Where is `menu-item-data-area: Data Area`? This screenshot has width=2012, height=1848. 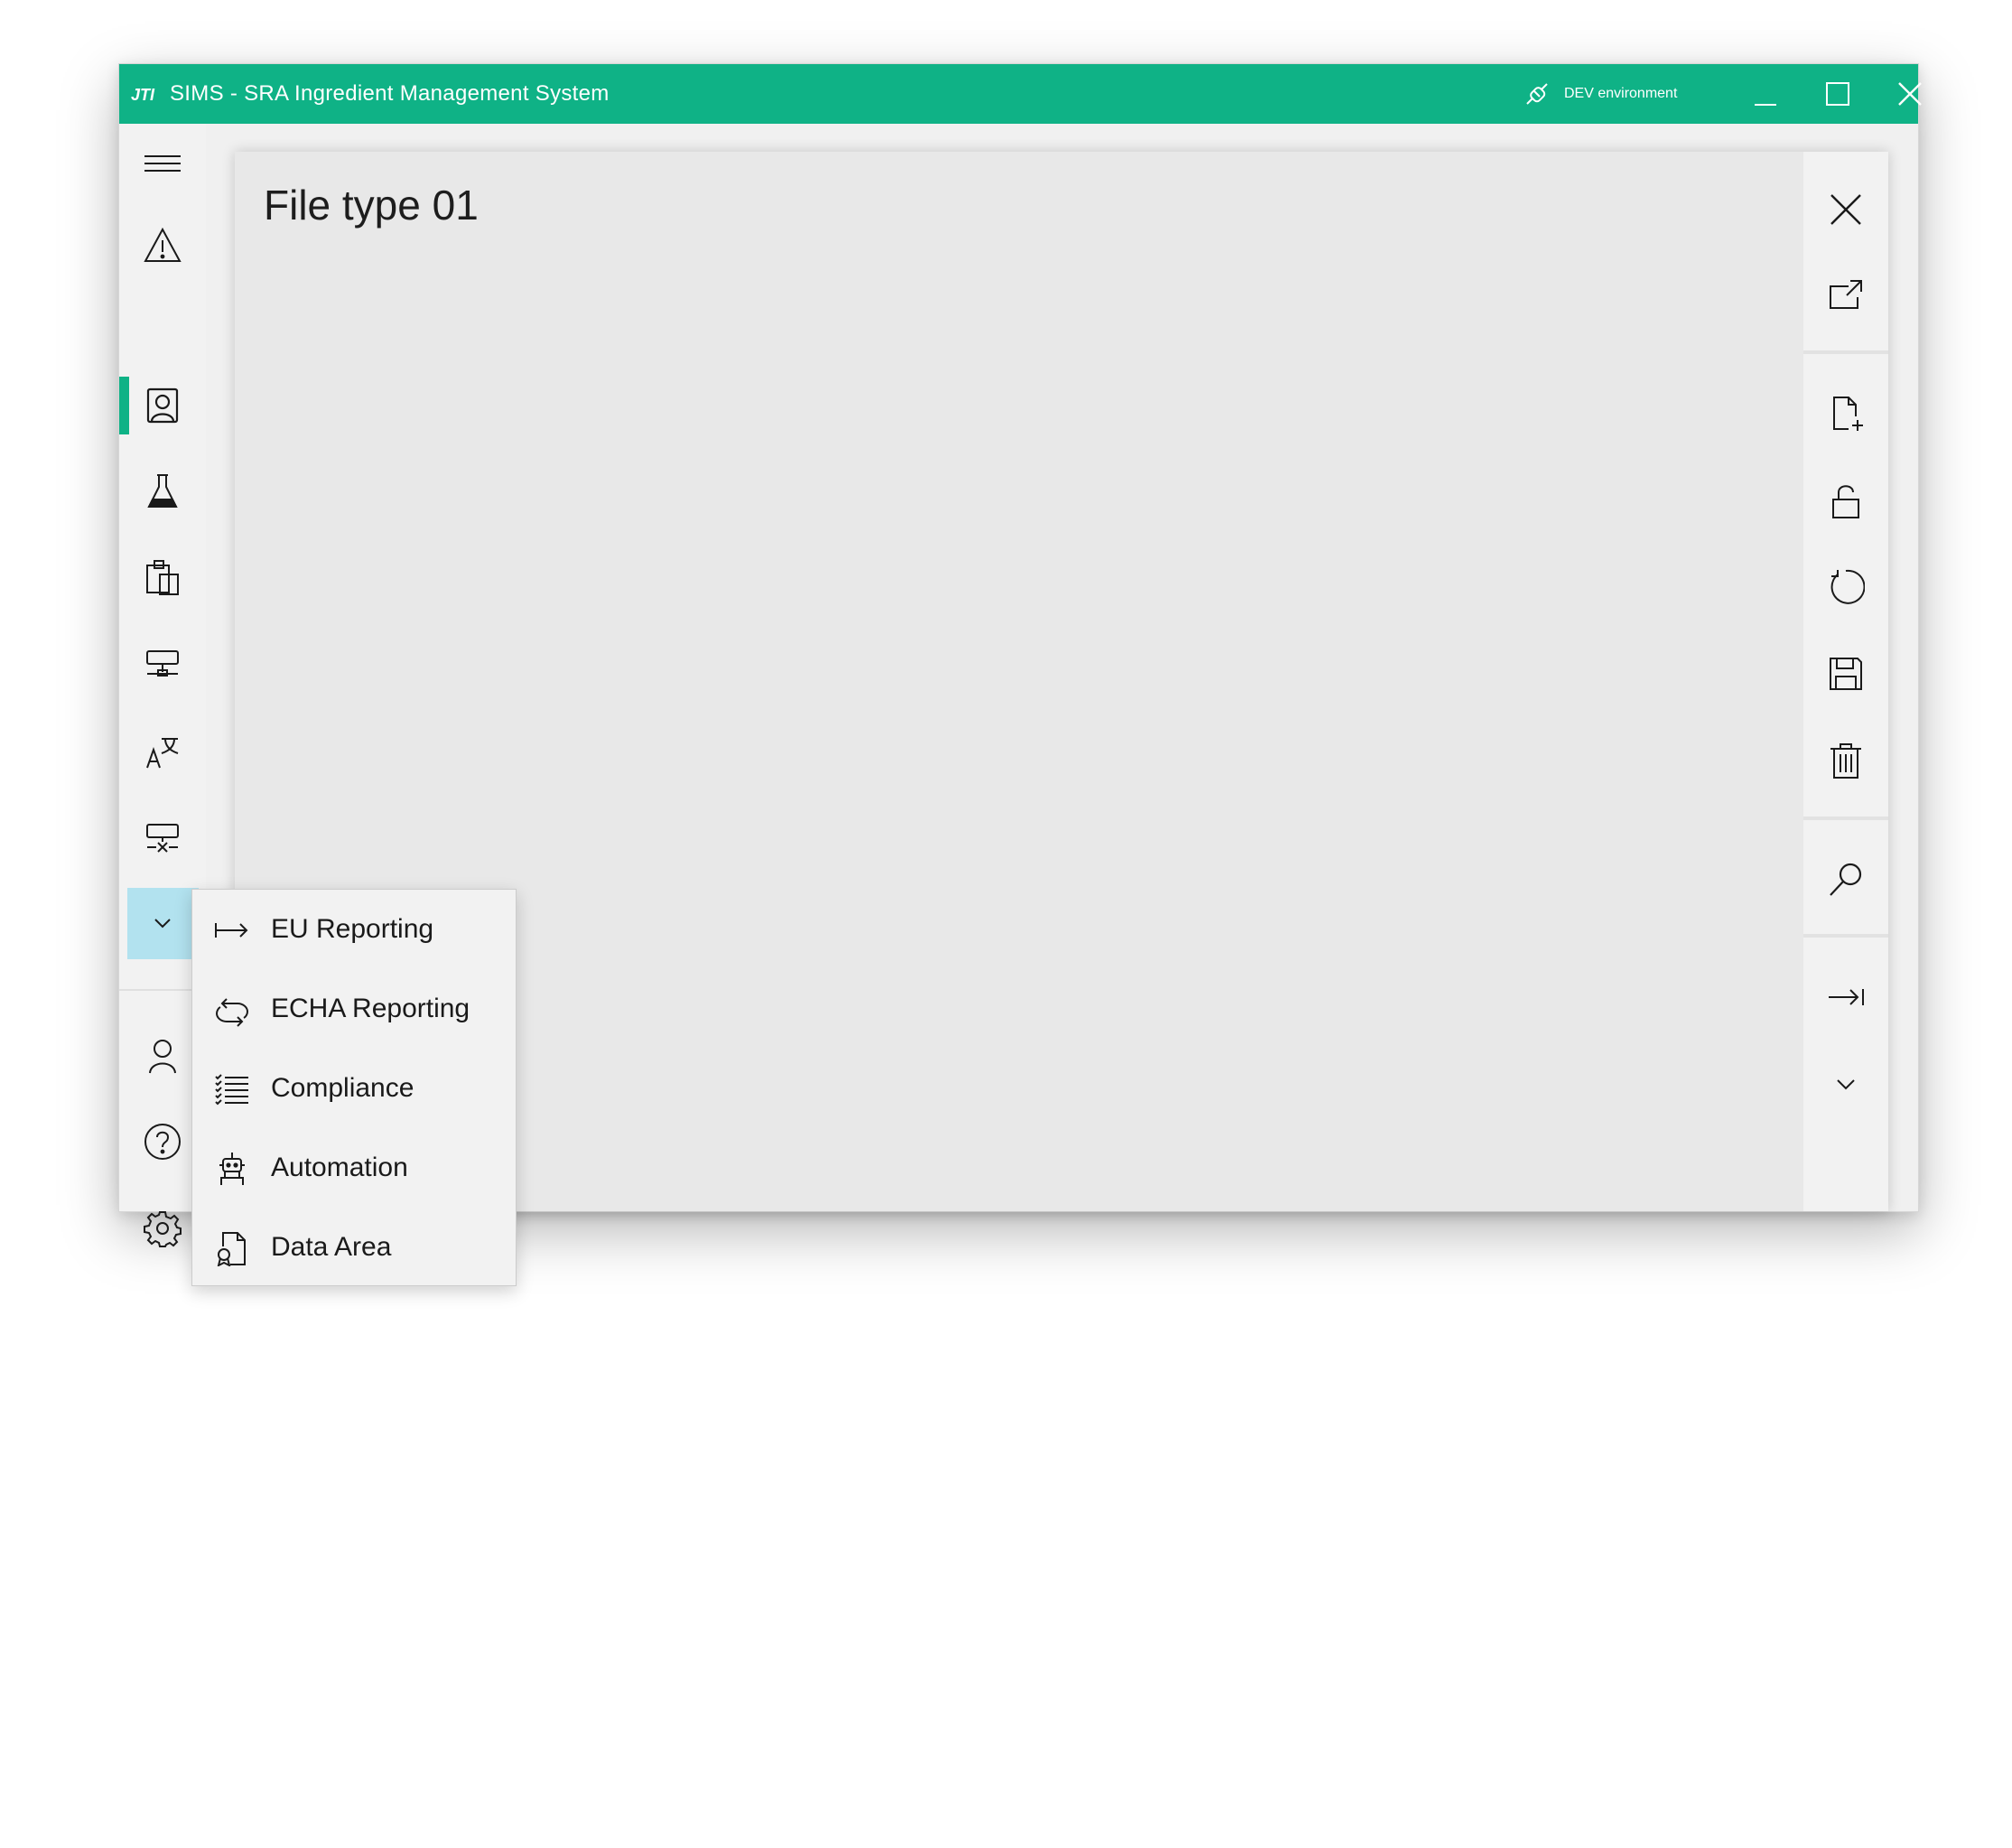
menu-item-data-area: Data Area is located at coordinates (354, 1247).